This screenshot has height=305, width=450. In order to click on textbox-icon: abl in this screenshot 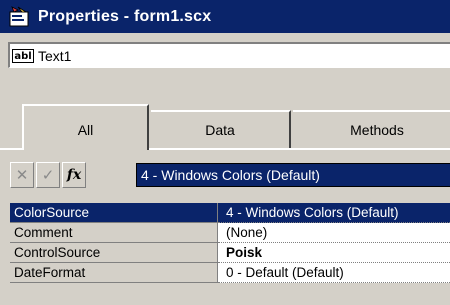, I will do `click(23, 55)`.